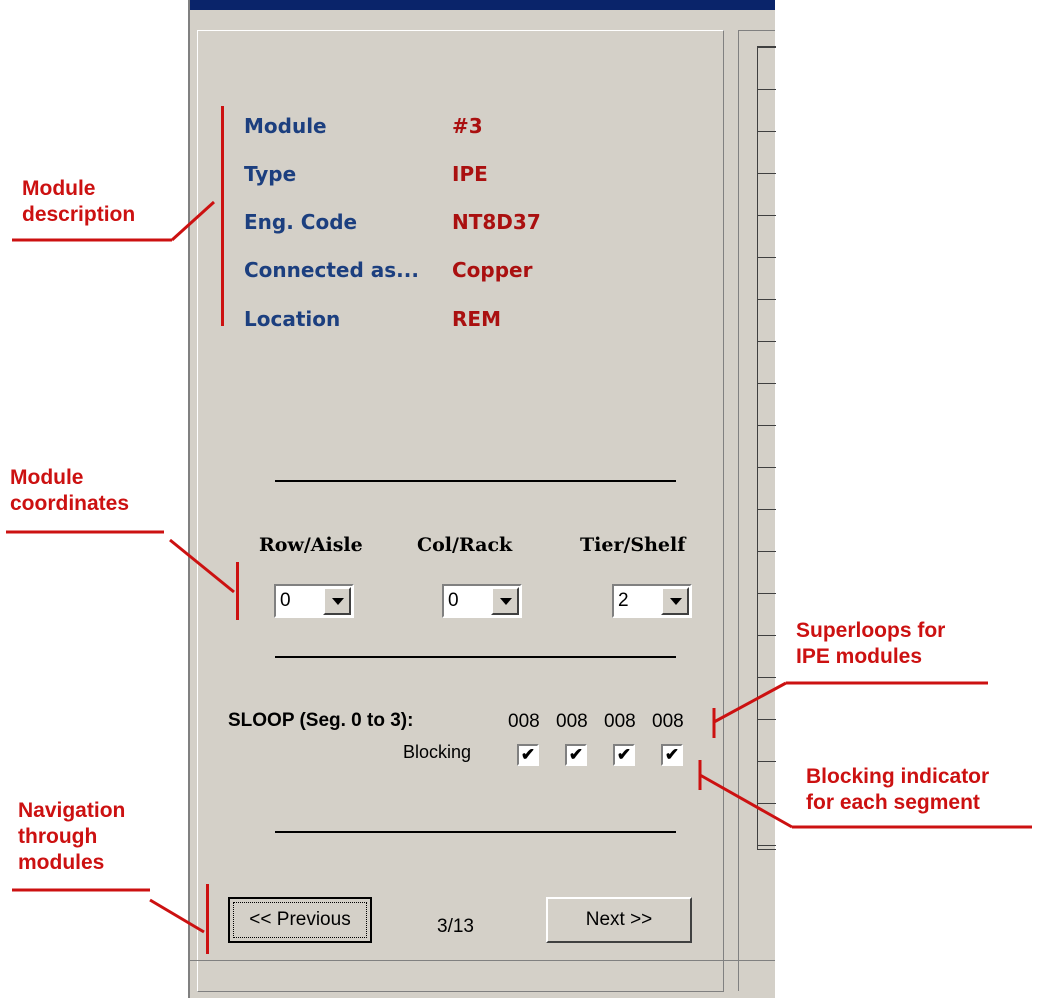  I want to click on leader-coordinates, so click(202, 566).